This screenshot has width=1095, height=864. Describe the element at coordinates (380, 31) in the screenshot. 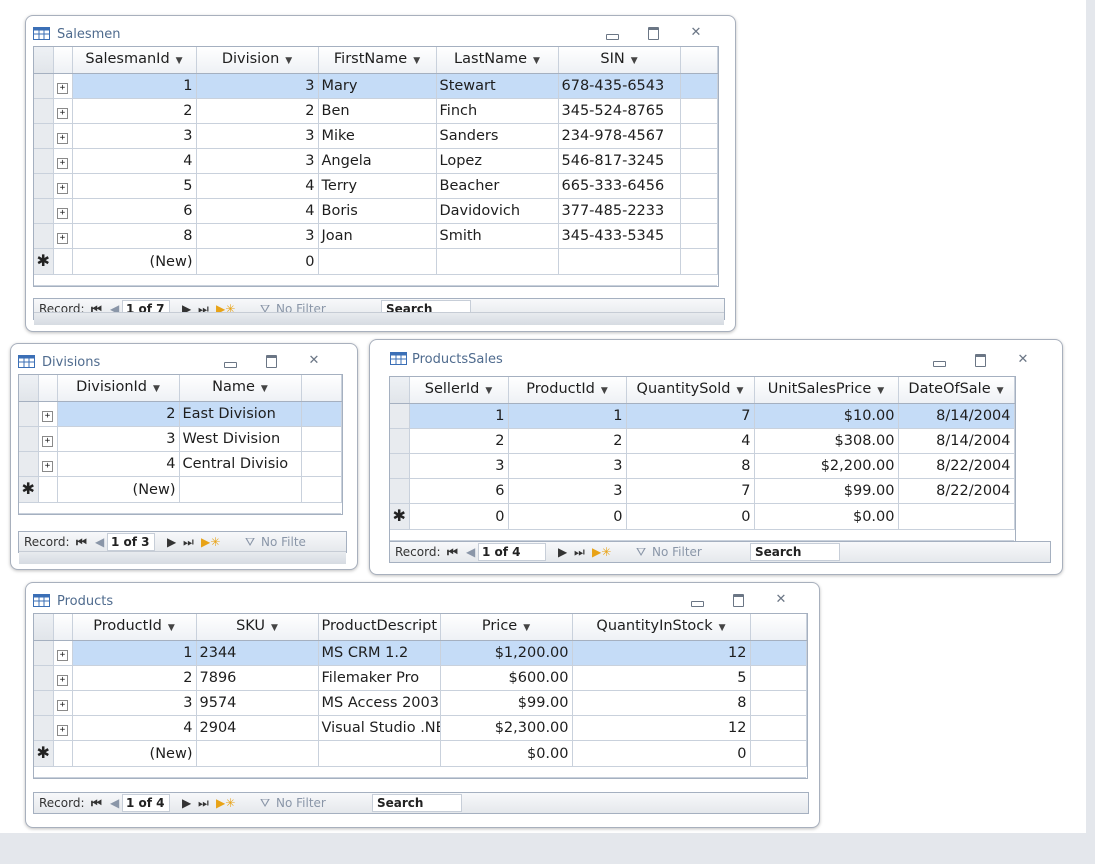

I see `salesmen-titlebar: Salesmen ✕` at that location.